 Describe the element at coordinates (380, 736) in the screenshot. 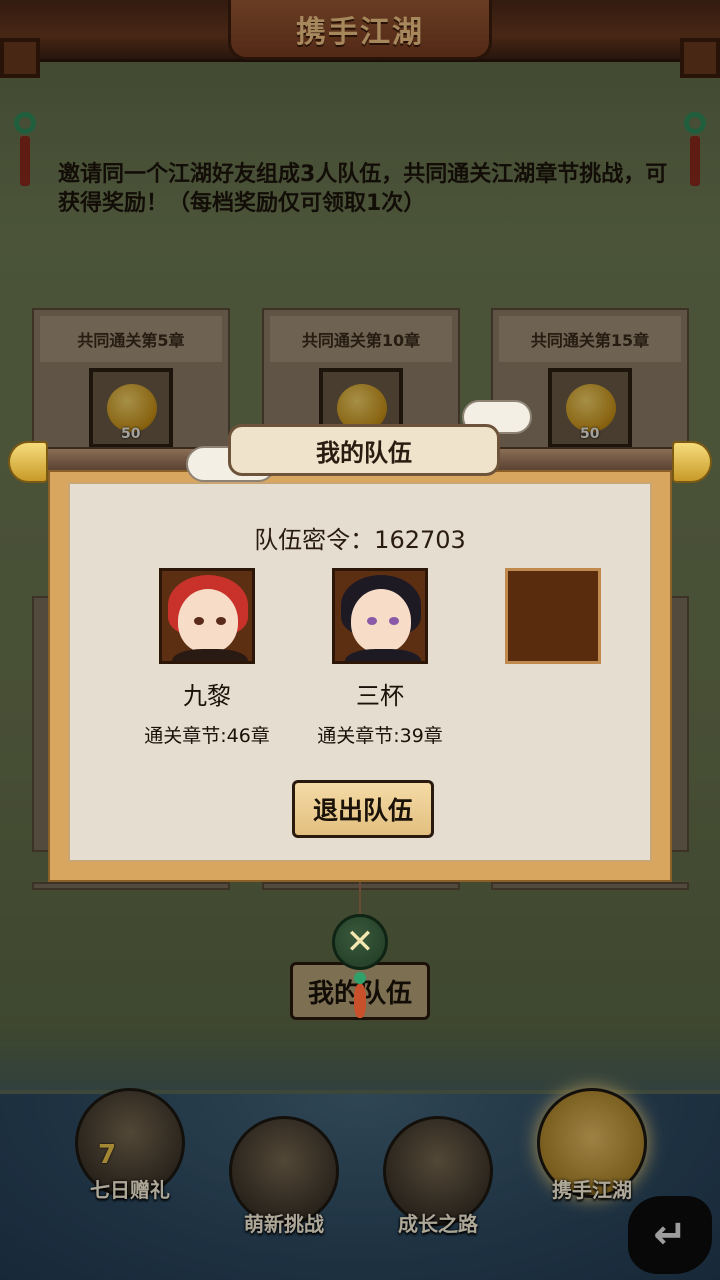

I see `member-chapter: 通关章节:39章` at that location.